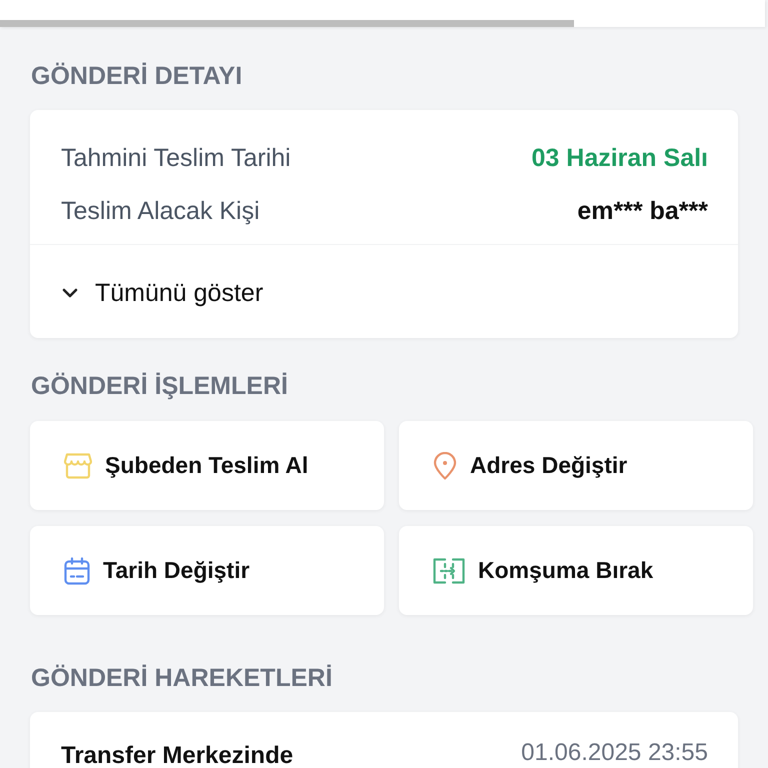 This screenshot has width=768, height=768. What do you see at coordinates (207, 570) in the screenshot?
I see `action-button: Tarih Değiştir` at bounding box center [207, 570].